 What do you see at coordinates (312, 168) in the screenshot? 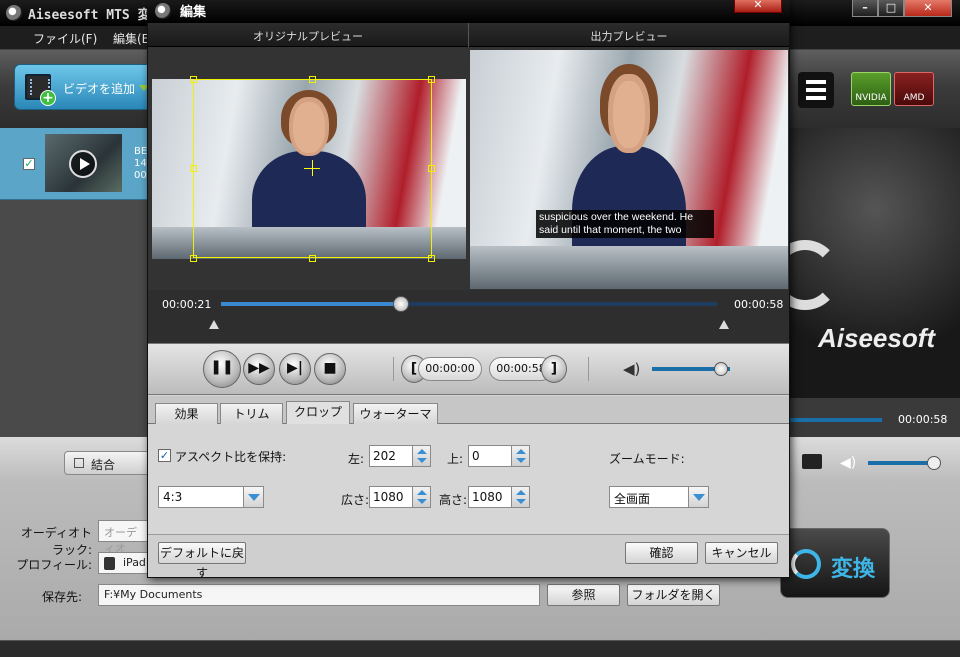
I see `crop-center-crosshair-v` at bounding box center [312, 168].